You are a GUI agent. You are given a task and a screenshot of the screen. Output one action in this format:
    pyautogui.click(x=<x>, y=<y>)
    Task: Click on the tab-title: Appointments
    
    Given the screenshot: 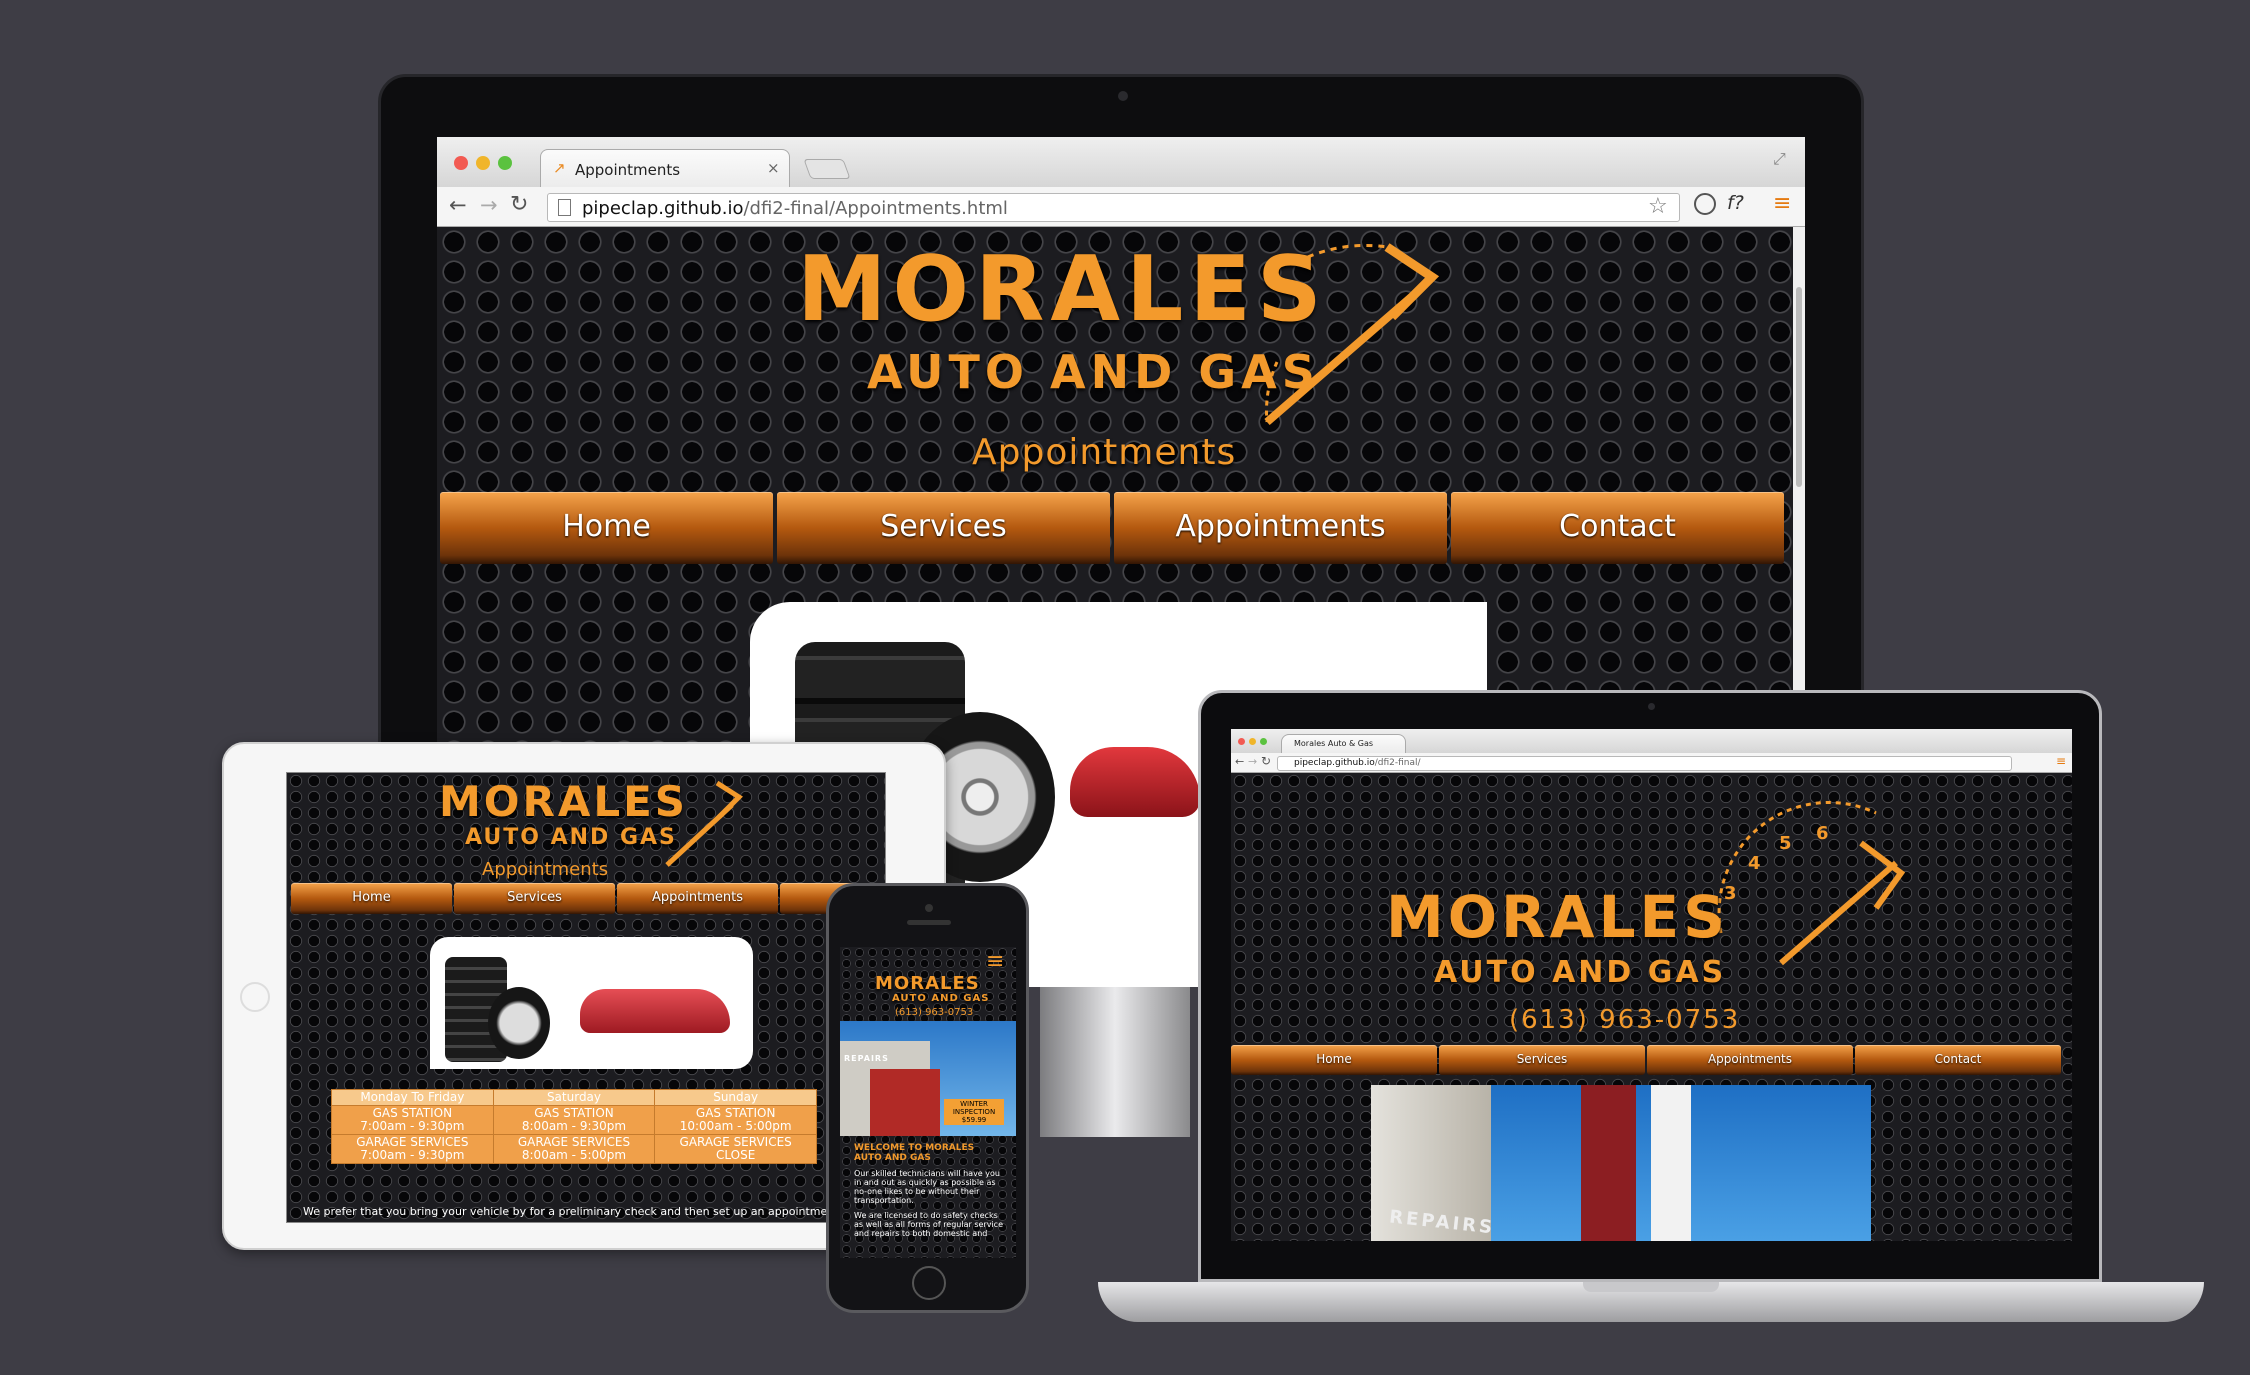 What is the action you would take?
    pyautogui.click(x=628, y=170)
    